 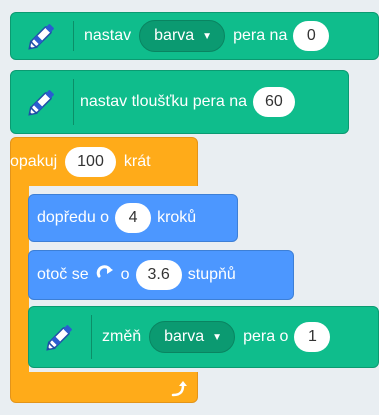 What do you see at coordinates (158, 275) in the screenshot?
I see `degrees-input: 3.6` at bounding box center [158, 275].